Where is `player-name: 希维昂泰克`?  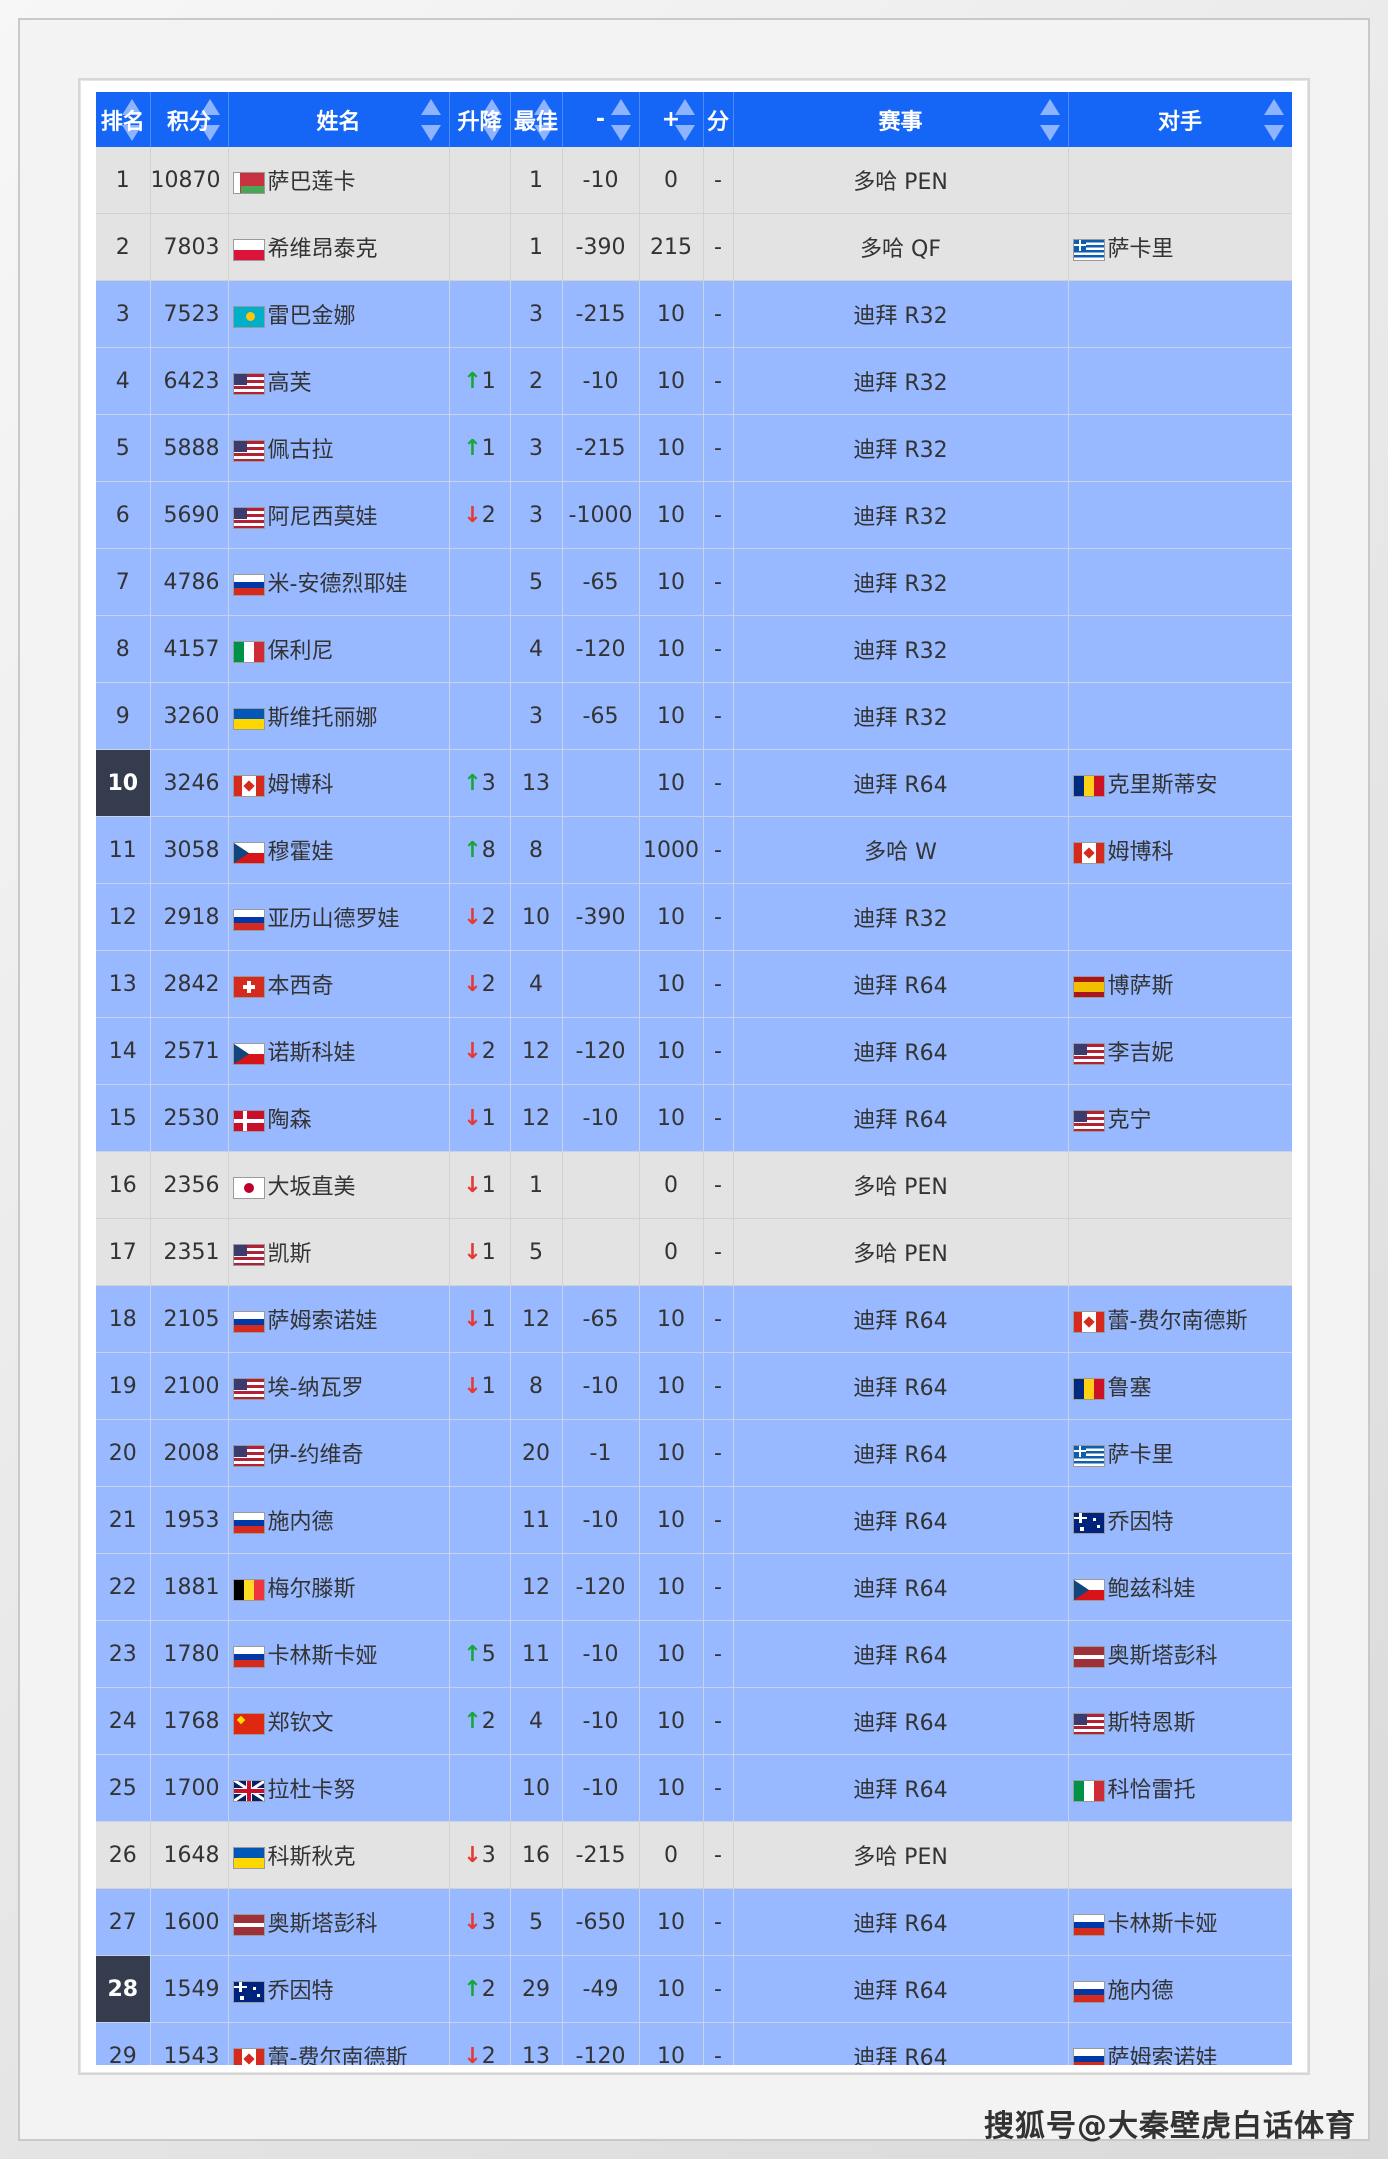 player-name: 希维昂泰克 is located at coordinates (323, 249).